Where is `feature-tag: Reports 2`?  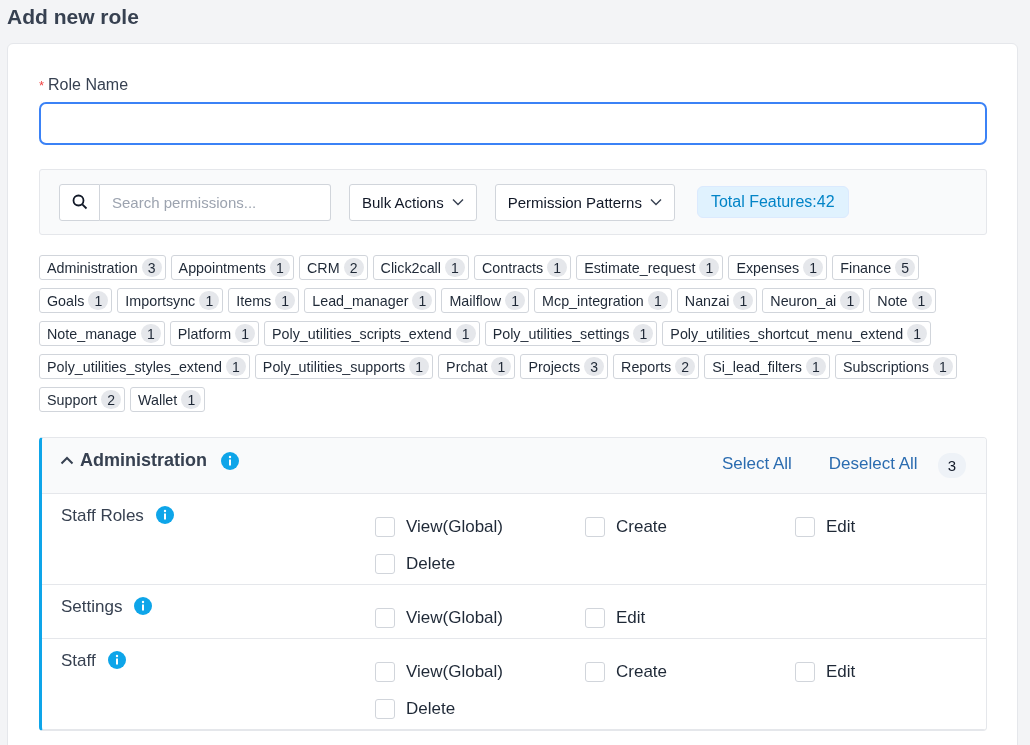
feature-tag: Reports 2 is located at coordinates (656, 366).